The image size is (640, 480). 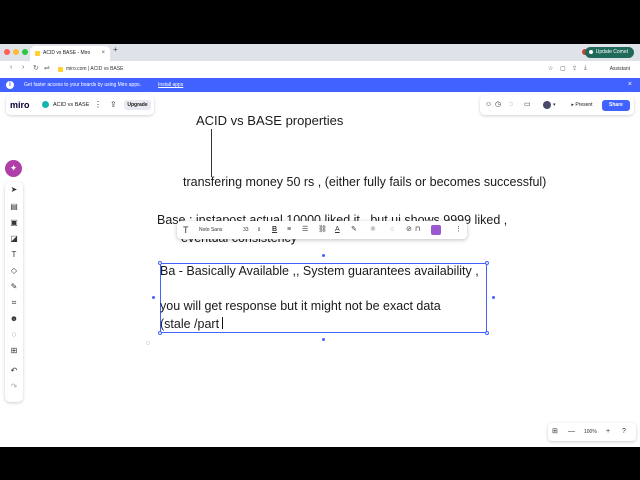 What do you see at coordinates (71, 105) in the screenshot?
I see `board-name: ACID vs BASE` at bounding box center [71, 105].